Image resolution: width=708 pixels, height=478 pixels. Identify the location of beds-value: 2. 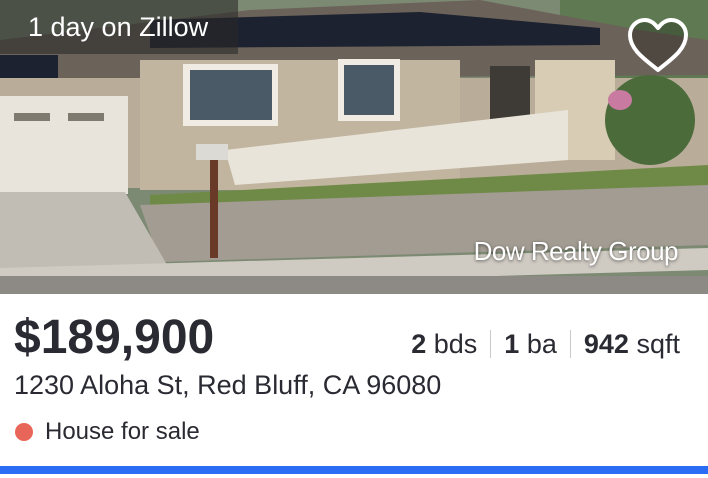
(419, 343).